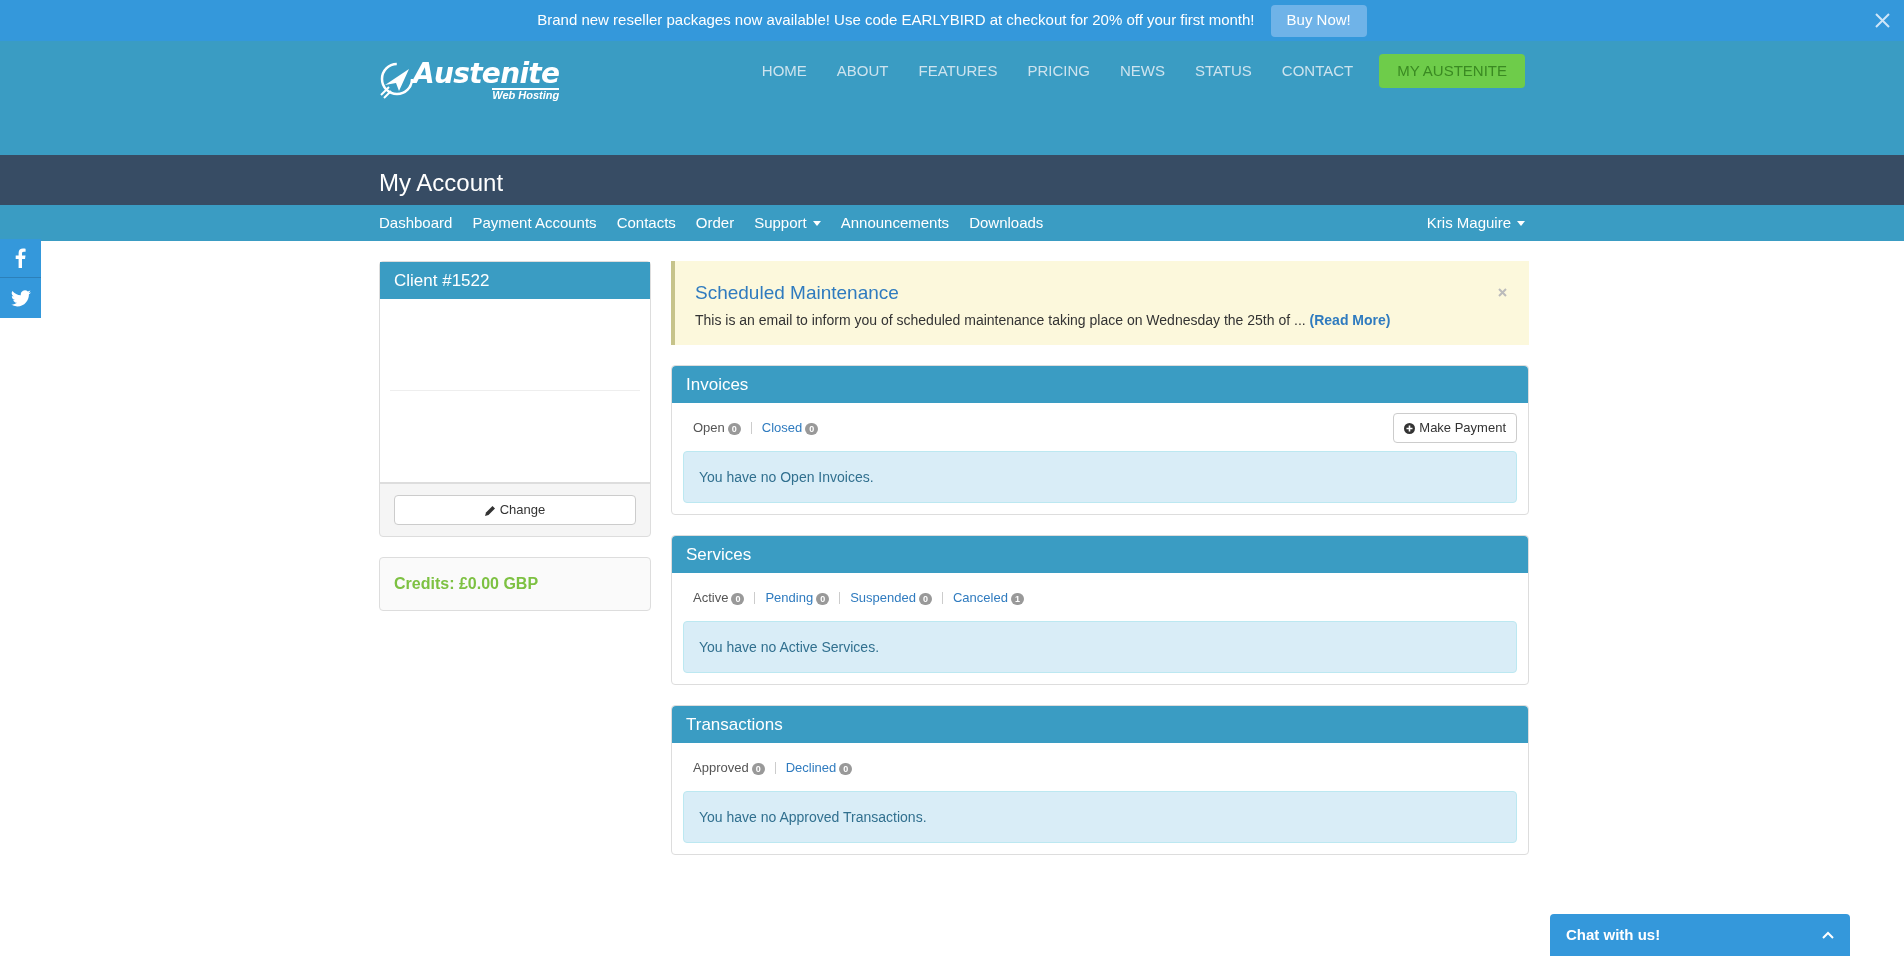 The image size is (1904, 956). Describe the element at coordinates (1043, 320) in the screenshot. I see `announcement-text: This is an email to inform you of scheduled maintenance taking place on Wednesday the 25th of ... (Read More)` at that location.